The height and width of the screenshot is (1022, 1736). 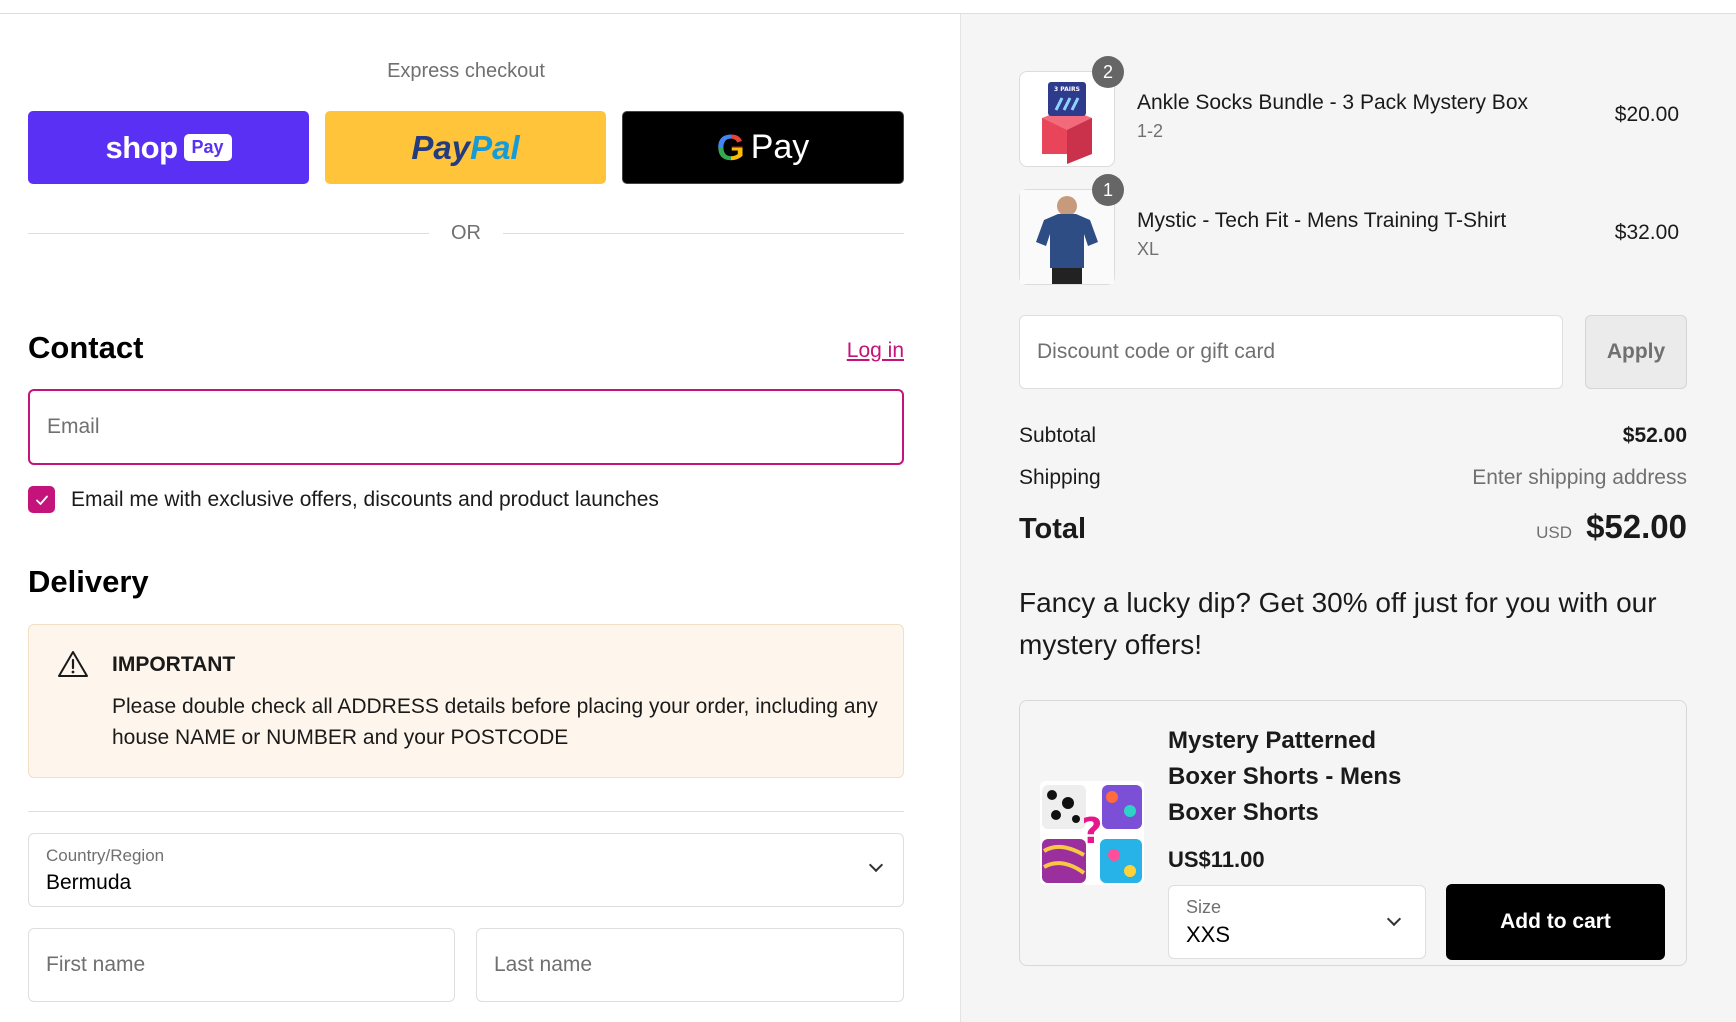 What do you see at coordinates (1636, 526) in the screenshot?
I see `total-amount: $52.00` at bounding box center [1636, 526].